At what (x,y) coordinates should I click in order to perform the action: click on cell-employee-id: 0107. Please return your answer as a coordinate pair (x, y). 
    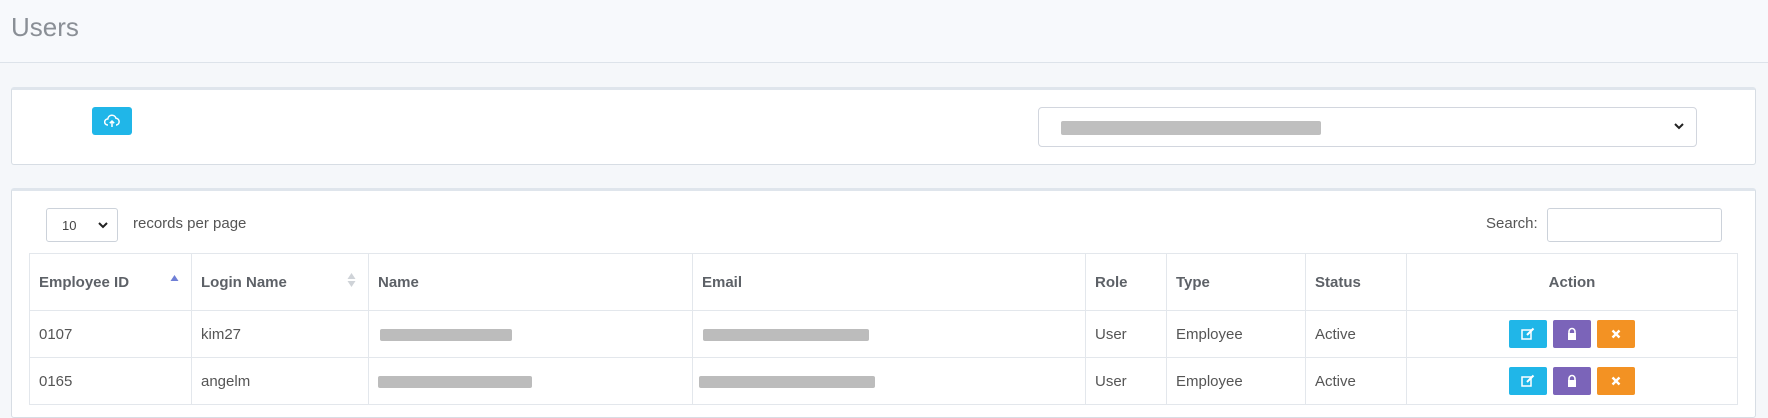
    Looking at the image, I should click on (110, 334).